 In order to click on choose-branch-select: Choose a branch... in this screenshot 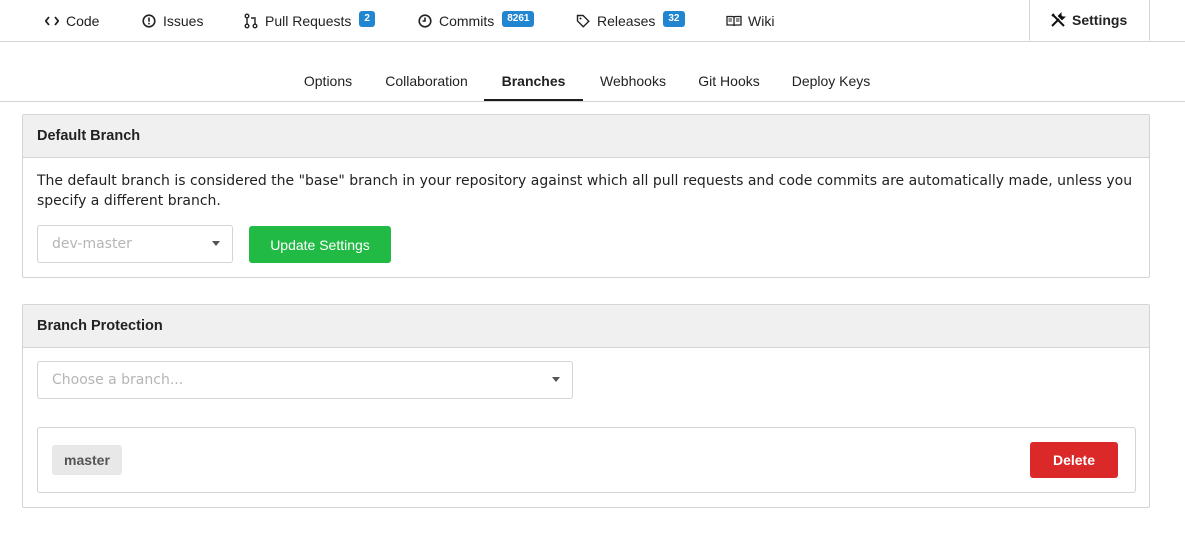, I will do `click(305, 380)`.